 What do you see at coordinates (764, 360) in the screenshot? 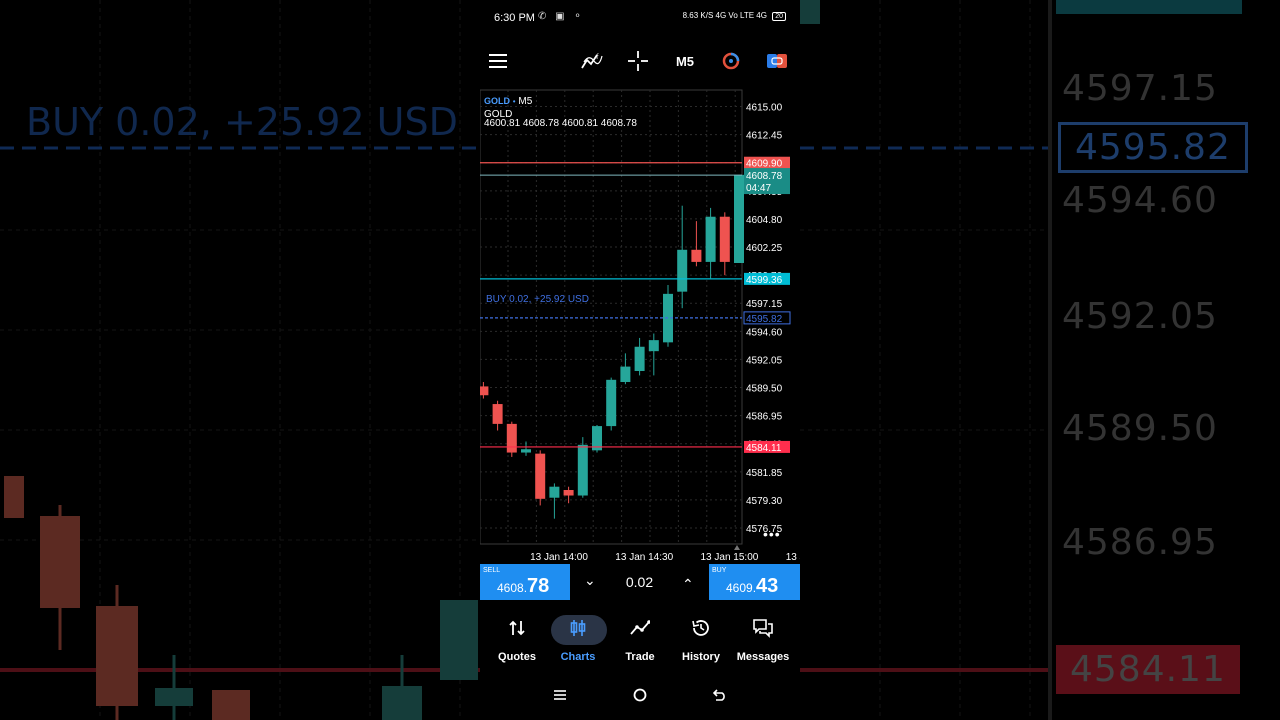
I see `y-tick-label: 4592.05` at bounding box center [764, 360].